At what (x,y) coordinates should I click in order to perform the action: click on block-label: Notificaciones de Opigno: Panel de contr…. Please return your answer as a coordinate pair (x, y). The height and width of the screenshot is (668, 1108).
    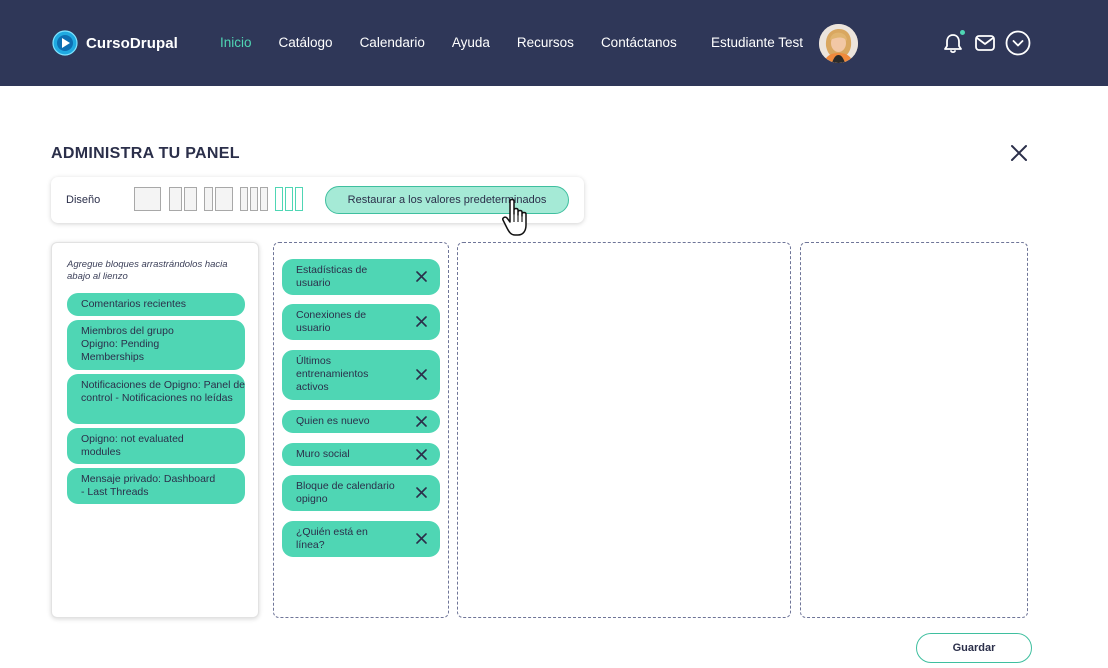
    Looking at the image, I should click on (163, 391).